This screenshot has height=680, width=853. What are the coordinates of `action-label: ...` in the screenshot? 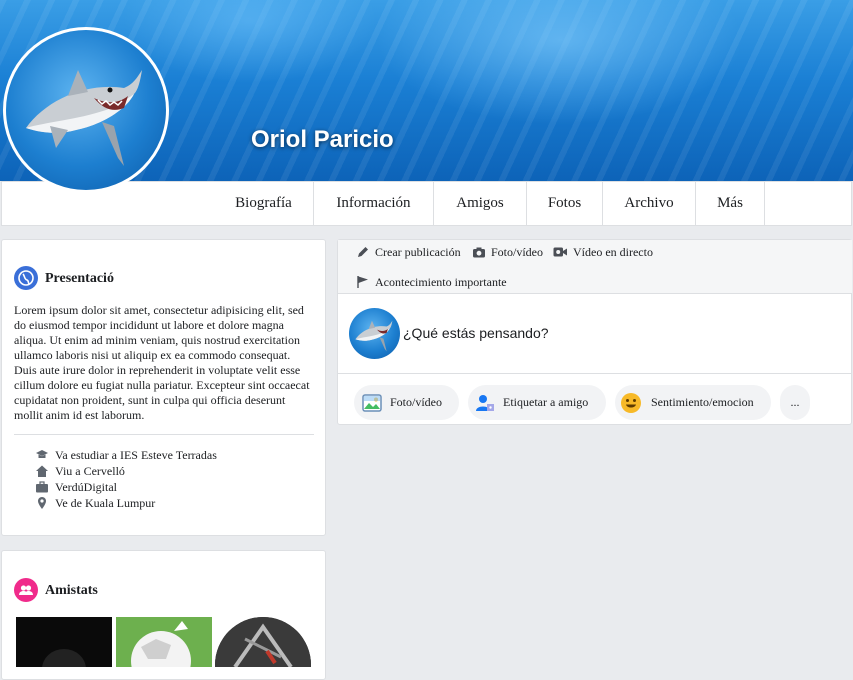 It's located at (795, 402).